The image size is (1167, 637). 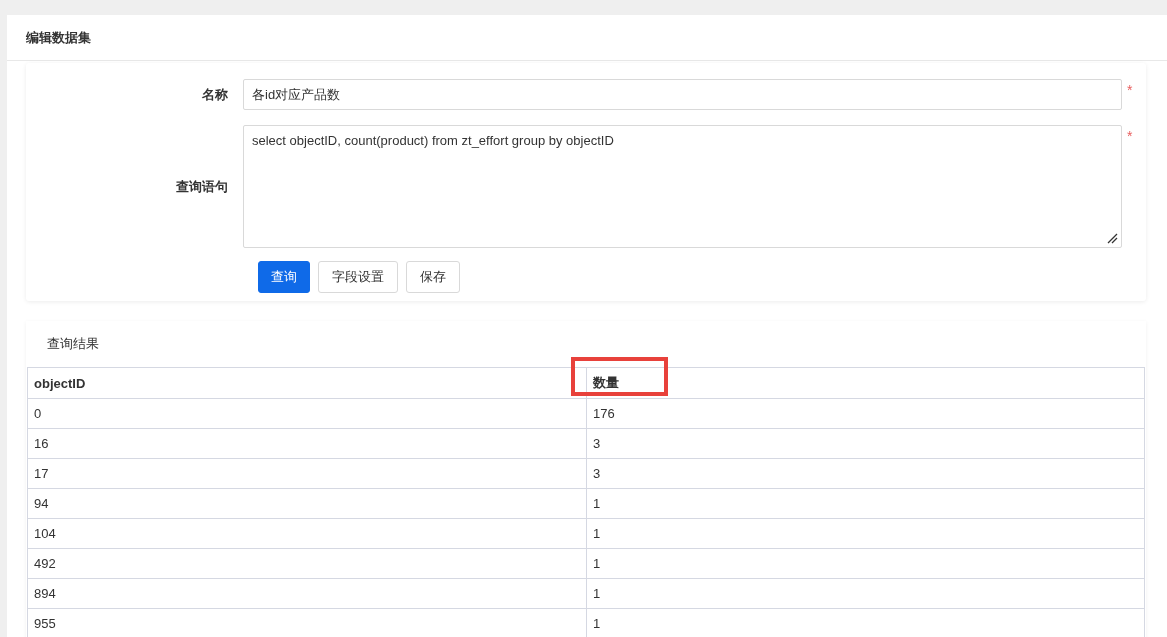 What do you see at coordinates (682, 94) in the screenshot?
I see `name-input: 各id对应产品数` at bounding box center [682, 94].